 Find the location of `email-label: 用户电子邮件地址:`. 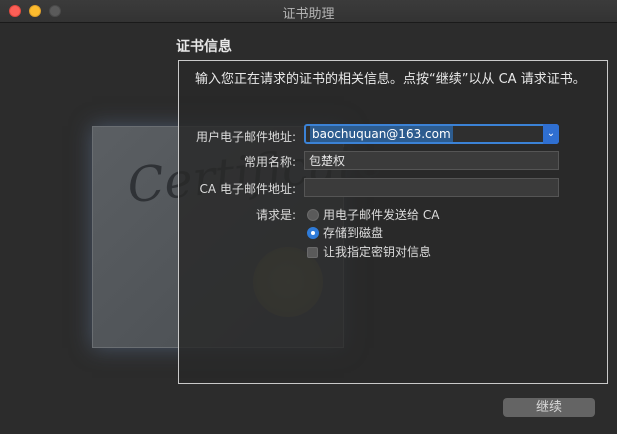

email-label: 用户电子邮件地址: is located at coordinates (245, 137).